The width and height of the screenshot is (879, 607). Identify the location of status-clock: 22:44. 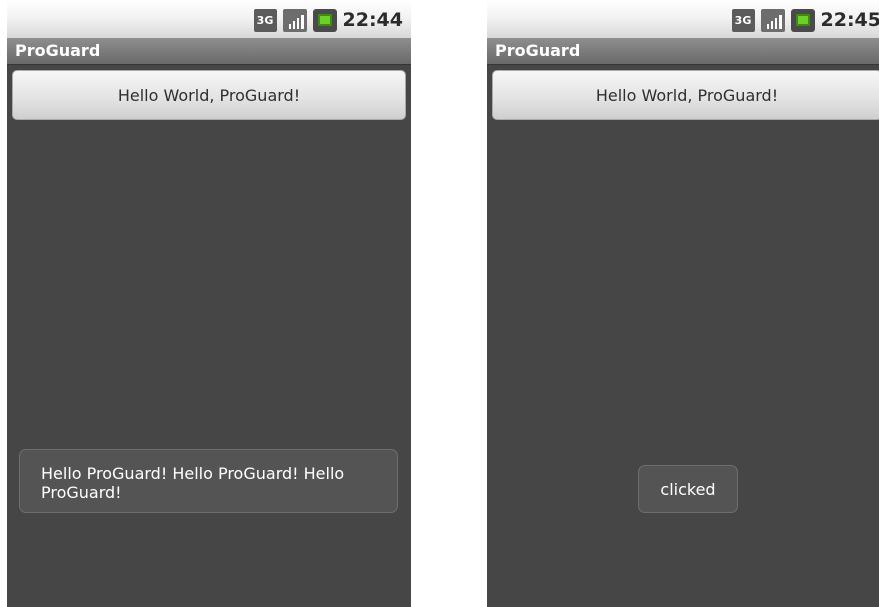
(372, 20).